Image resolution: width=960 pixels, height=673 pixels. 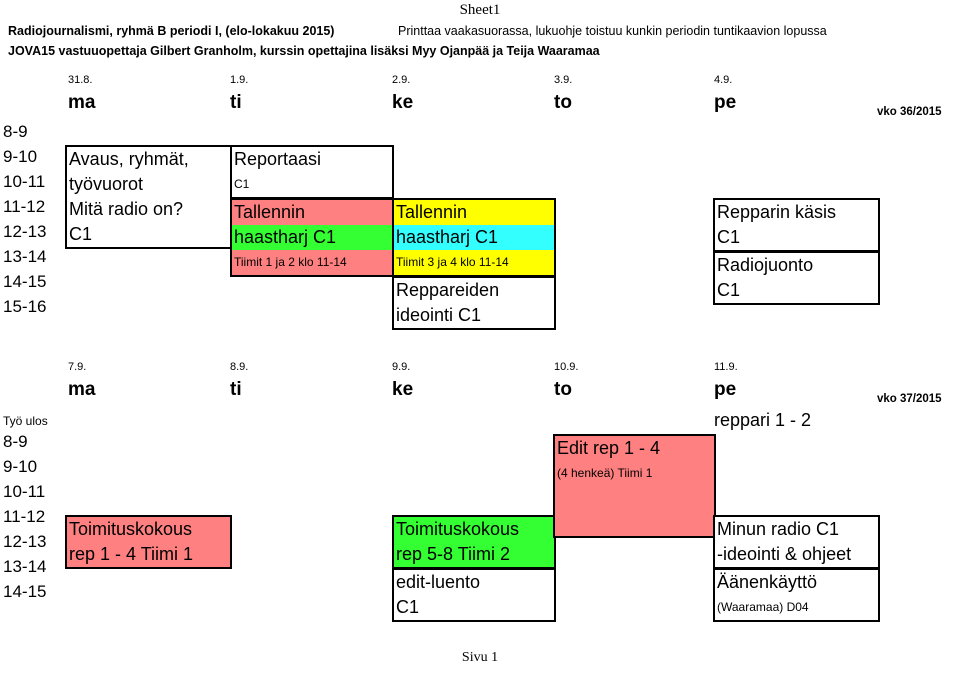 What do you see at coordinates (82, 389) in the screenshot?
I see `week2-day-0: ma` at bounding box center [82, 389].